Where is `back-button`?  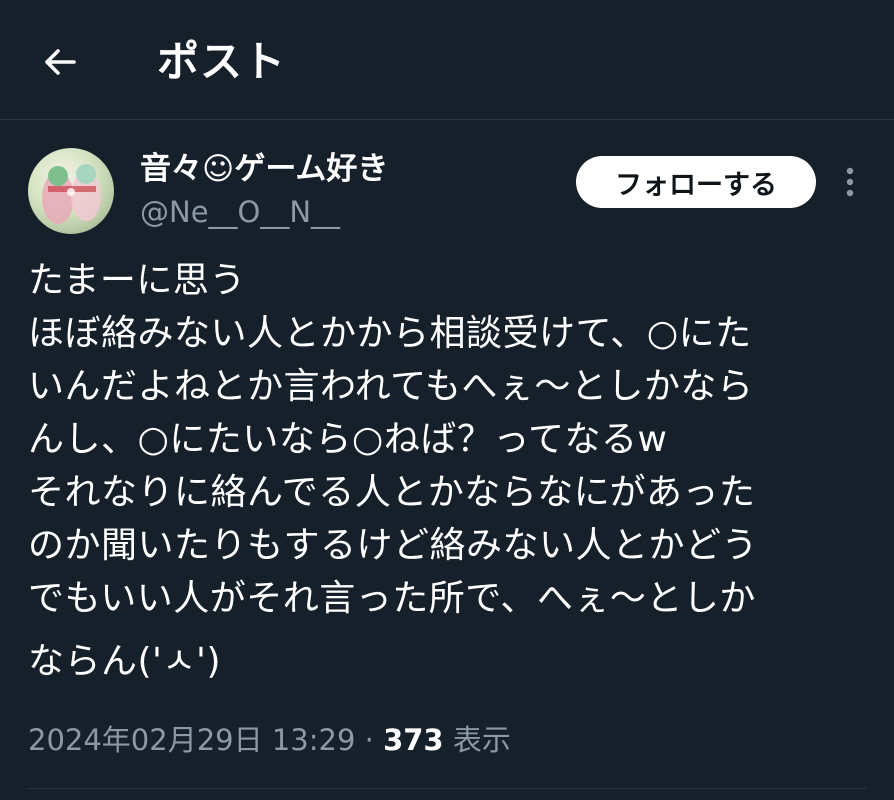 back-button is located at coordinates (60, 62).